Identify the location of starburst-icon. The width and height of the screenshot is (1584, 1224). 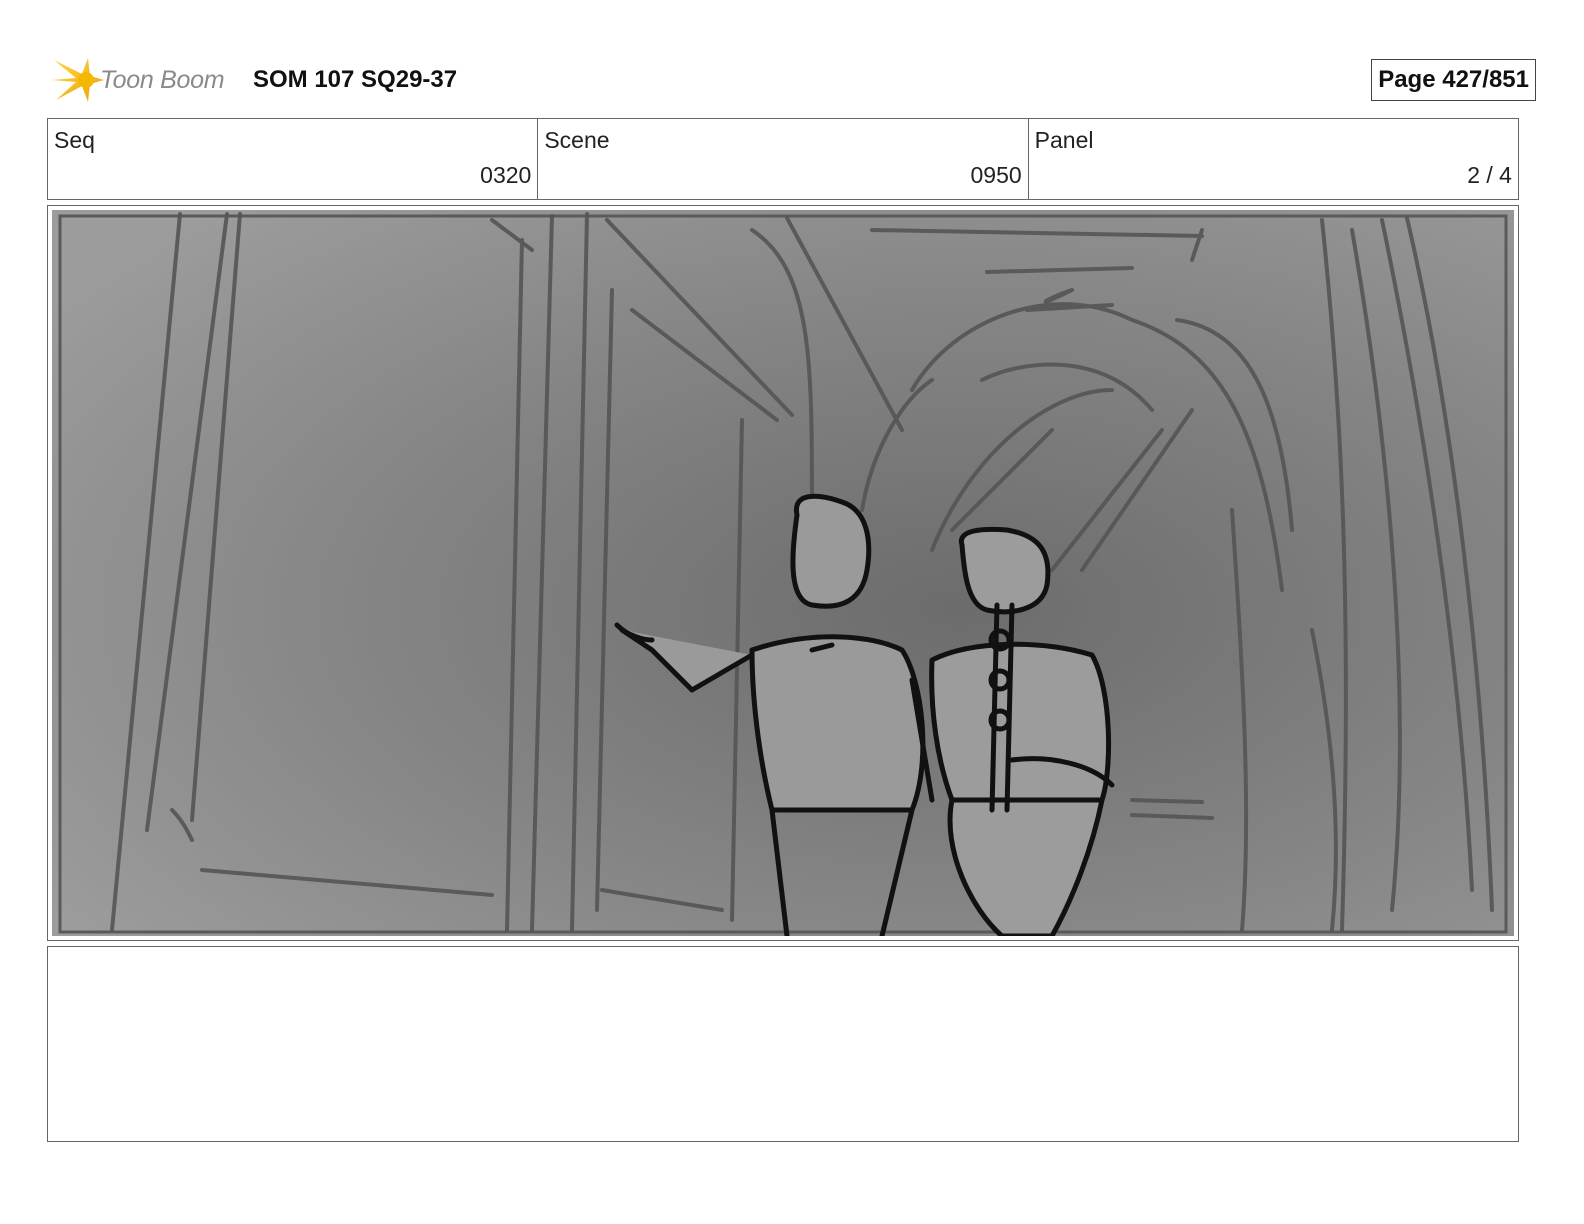
(78, 80).